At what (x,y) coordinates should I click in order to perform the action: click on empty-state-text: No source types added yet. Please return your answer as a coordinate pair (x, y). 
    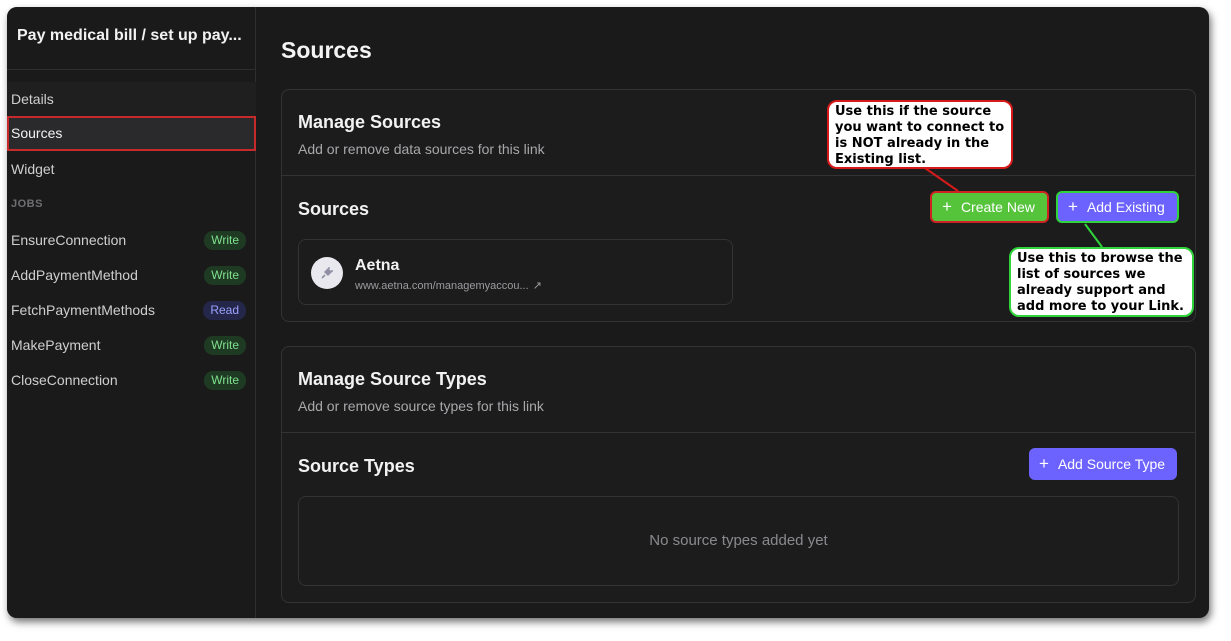
    Looking at the image, I should click on (738, 540).